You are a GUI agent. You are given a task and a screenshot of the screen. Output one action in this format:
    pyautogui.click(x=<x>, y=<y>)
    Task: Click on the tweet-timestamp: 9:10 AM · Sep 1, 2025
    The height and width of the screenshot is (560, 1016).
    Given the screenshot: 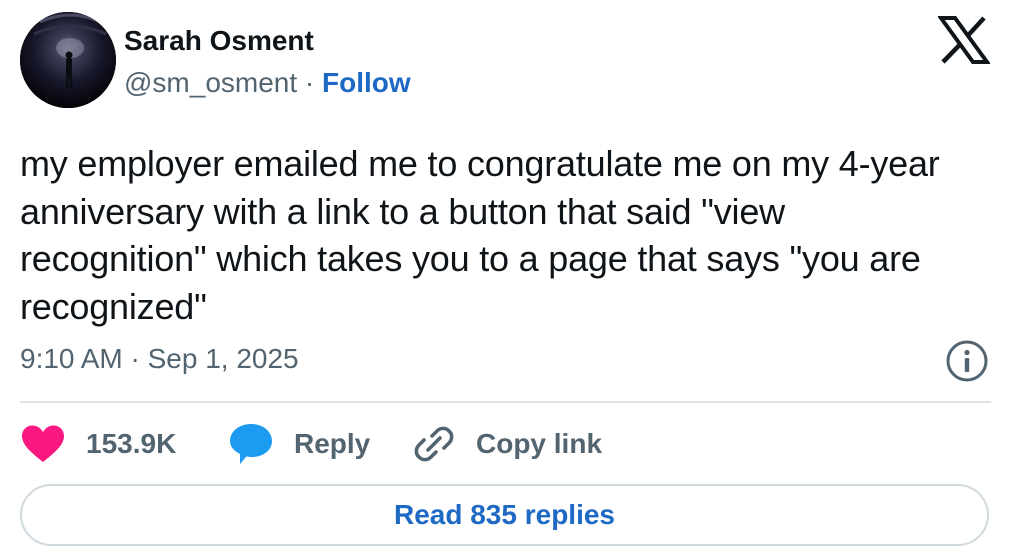 What is the action you would take?
    pyautogui.click(x=159, y=359)
    